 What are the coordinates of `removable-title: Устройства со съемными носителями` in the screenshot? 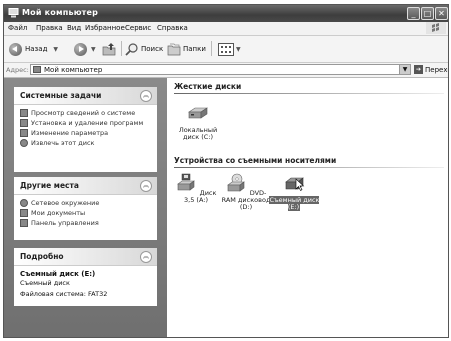 It's located at (255, 160).